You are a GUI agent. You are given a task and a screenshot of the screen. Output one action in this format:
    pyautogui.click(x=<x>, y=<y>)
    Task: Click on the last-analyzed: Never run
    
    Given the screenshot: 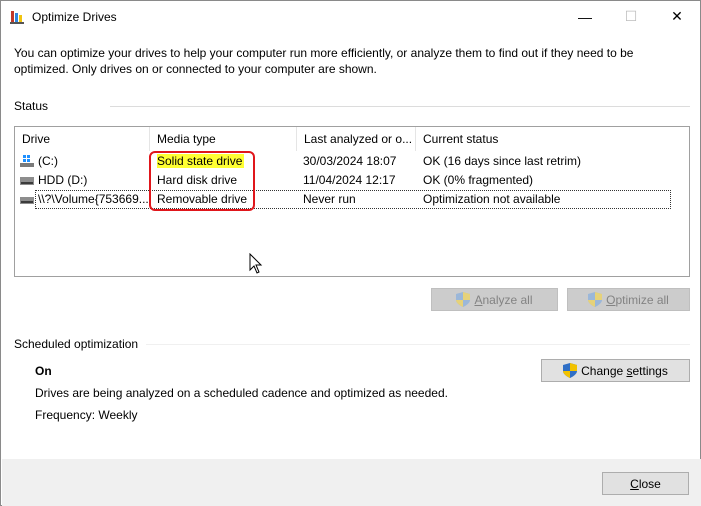 What is the action you would take?
    pyautogui.click(x=329, y=199)
    